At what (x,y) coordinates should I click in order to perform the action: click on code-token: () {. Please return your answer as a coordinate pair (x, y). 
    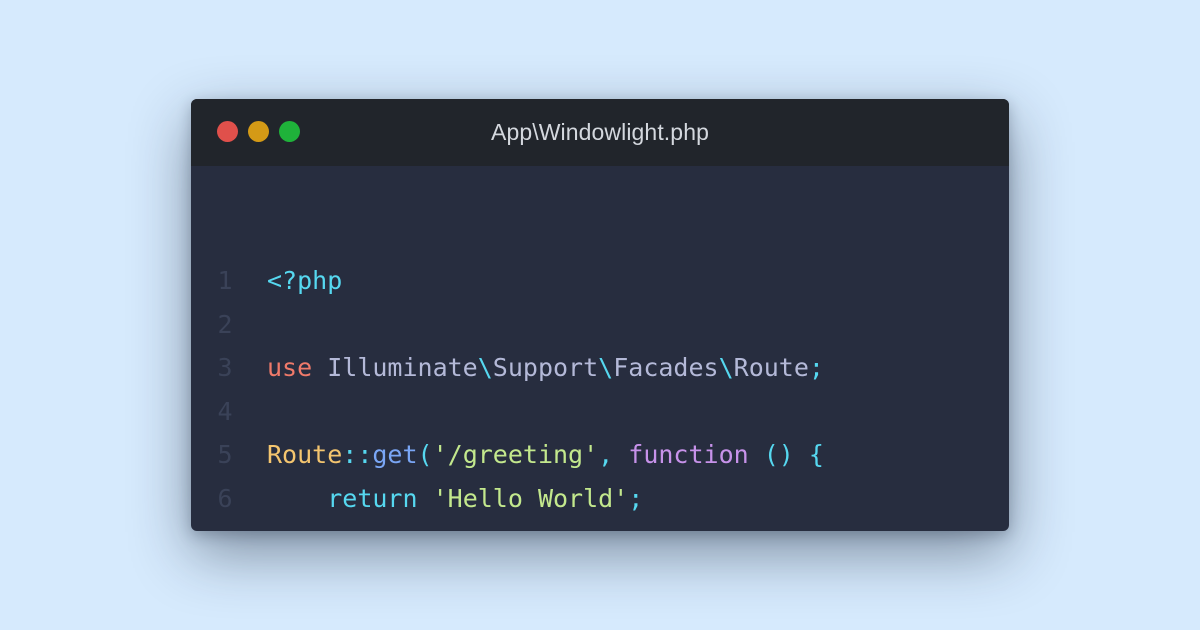
    Looking at the image, I should click on (786, 455).